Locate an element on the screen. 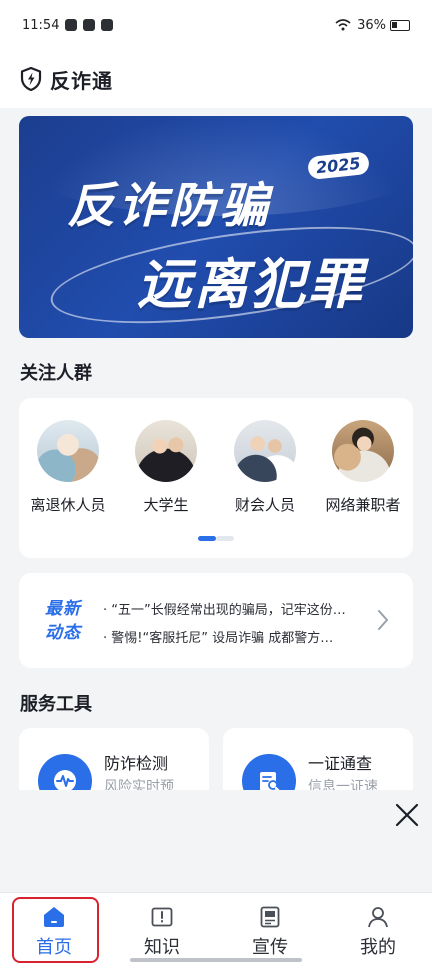 The image size is (432, 964). tool-name: 一证通查 is located at coordinates (340, 763).